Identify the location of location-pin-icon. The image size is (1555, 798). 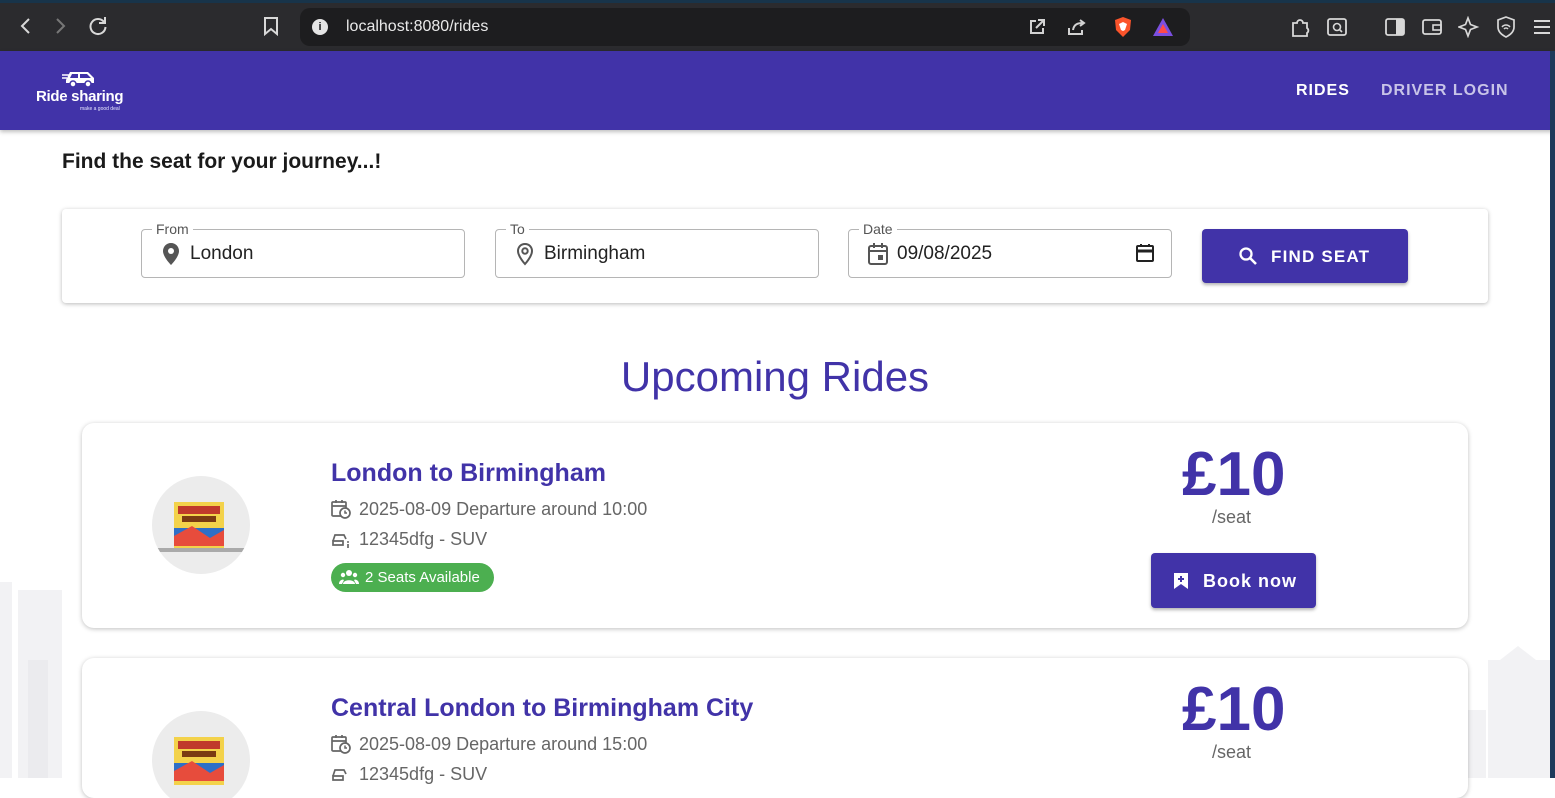
(171, 254).